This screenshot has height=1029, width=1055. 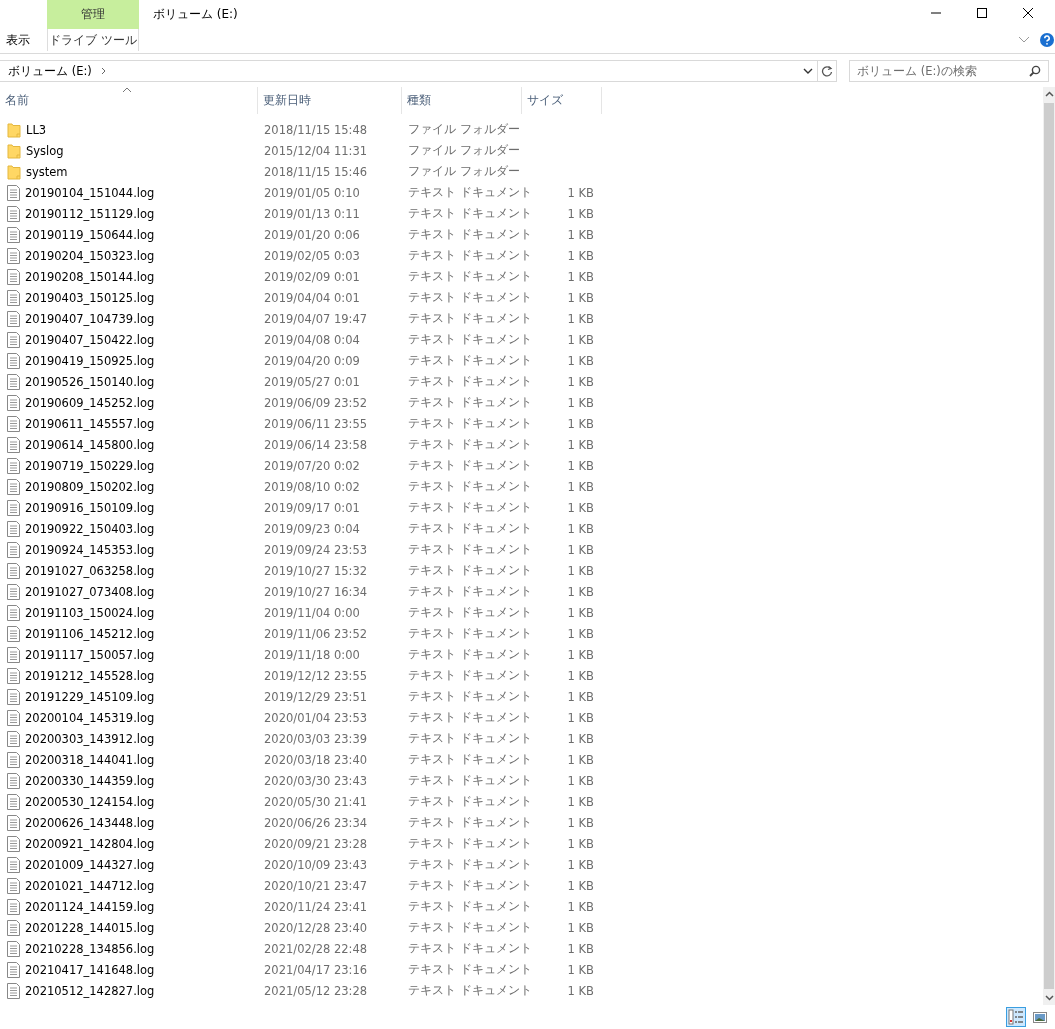 I want to click on date-modified: 2019/11/18 0:00, so click(x=312, y=654).